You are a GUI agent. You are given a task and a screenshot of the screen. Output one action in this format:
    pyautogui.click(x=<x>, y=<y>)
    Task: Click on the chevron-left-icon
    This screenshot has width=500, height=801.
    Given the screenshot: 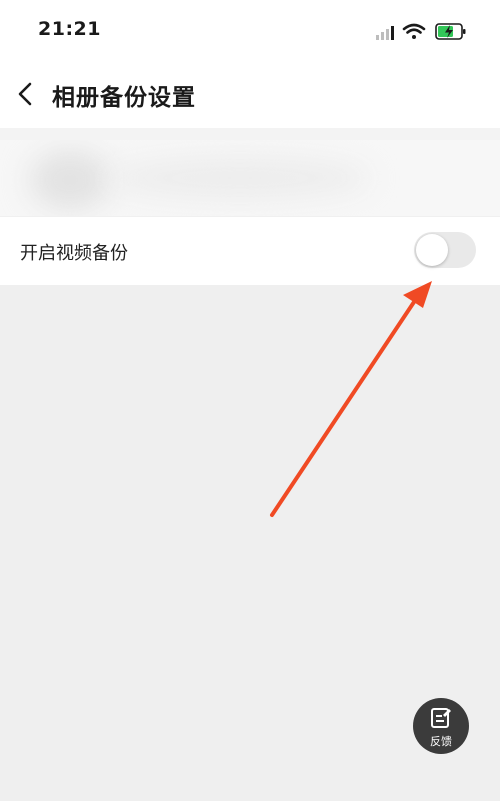 What is the action you would take?
    pyautogui.click(x=25, y=94)
    